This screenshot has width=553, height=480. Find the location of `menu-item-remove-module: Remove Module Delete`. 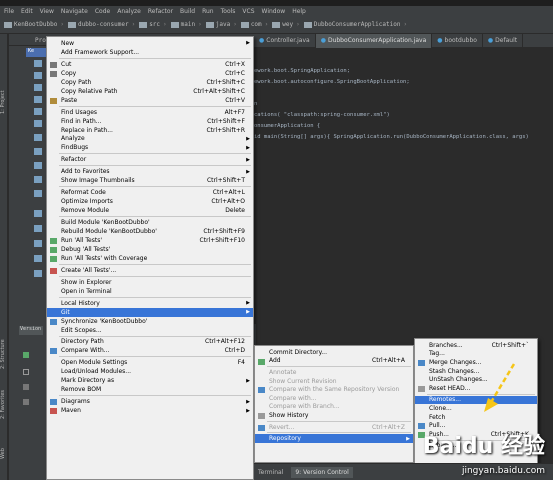

menu-item-remove-module: Remove Module Delete is located at coordinates (150, 210).